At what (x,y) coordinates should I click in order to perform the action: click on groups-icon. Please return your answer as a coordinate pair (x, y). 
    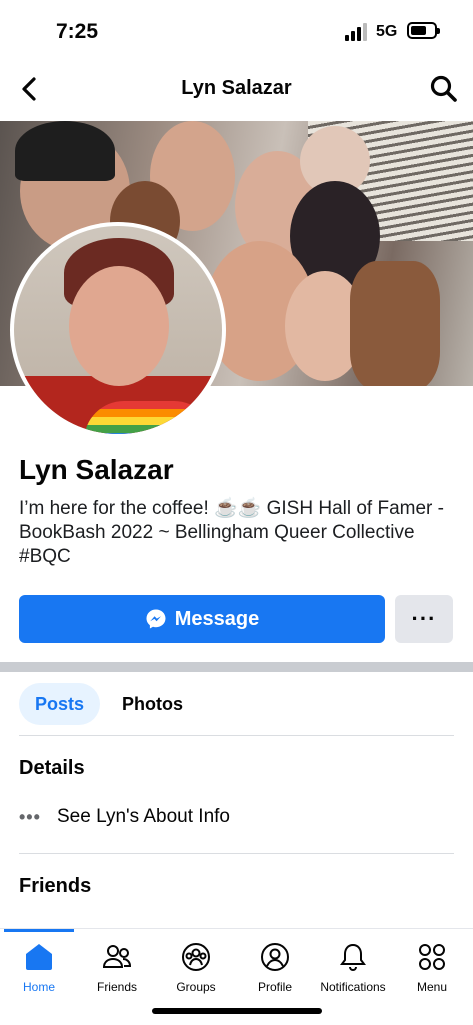
    Looking at the image, I should click on (196, 957).